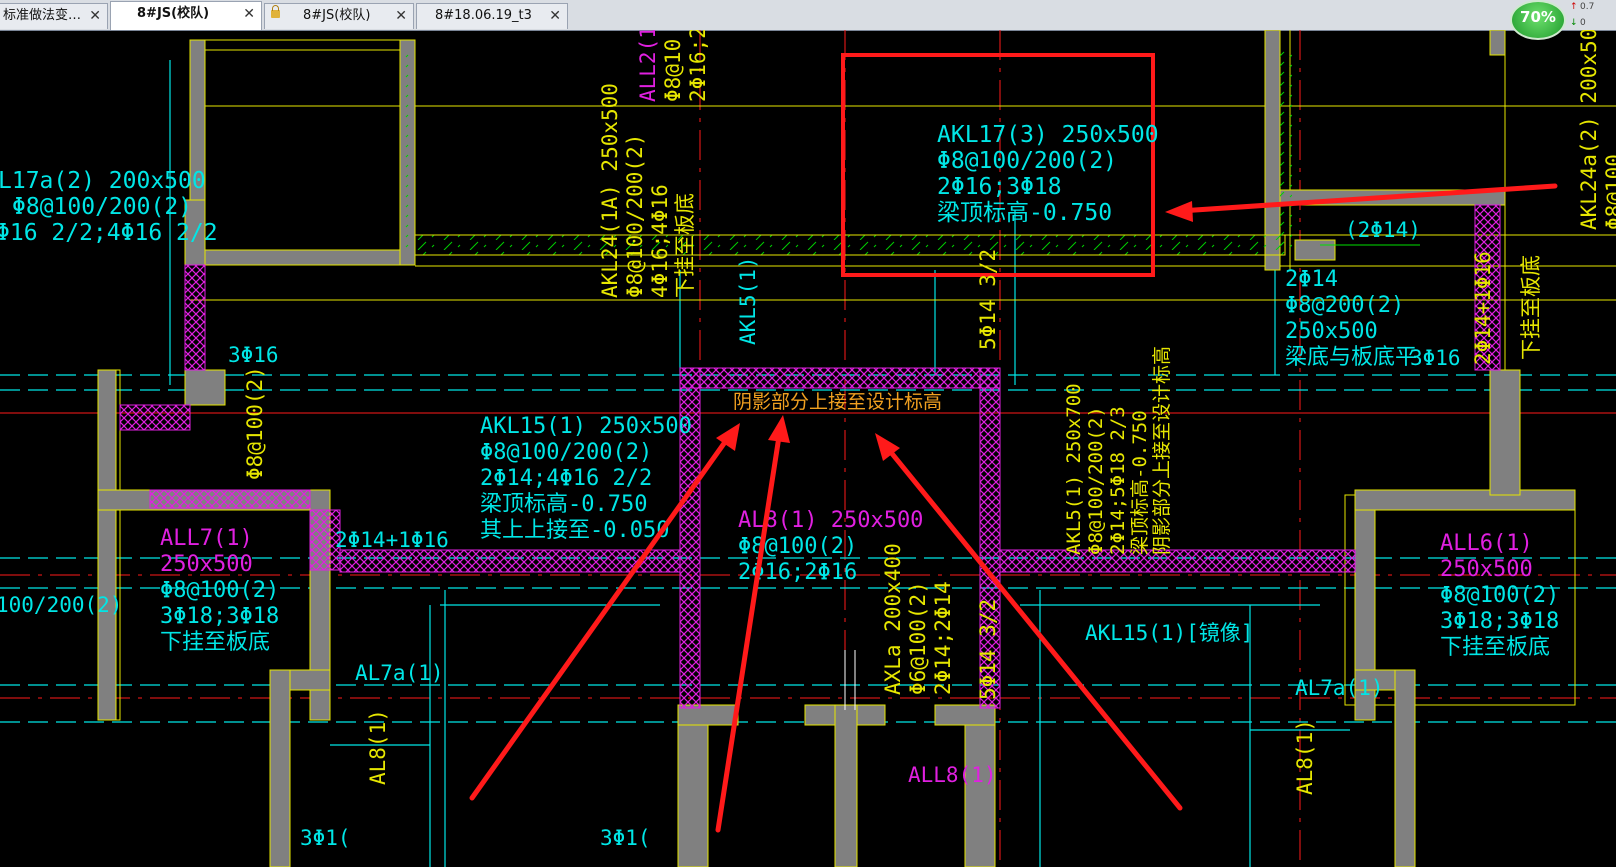 This screenshot has width=1616, height=867. I want to click on beam-text: 2Φ14, so click(1311, 279).